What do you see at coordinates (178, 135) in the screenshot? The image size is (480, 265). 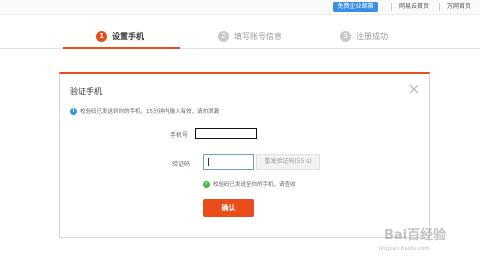 I see `phone-label: 手机号` at bounding box center [178, 135].